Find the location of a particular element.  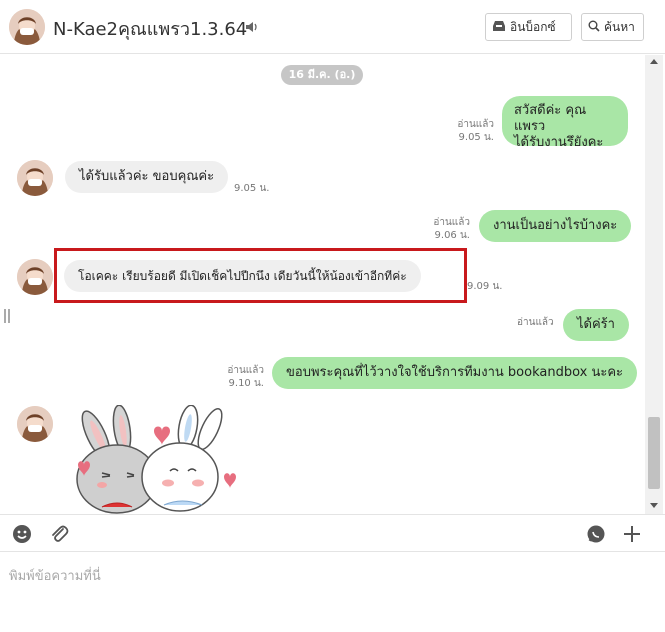

scroll-down-arrow-icon is located at coordinates (654, 505).